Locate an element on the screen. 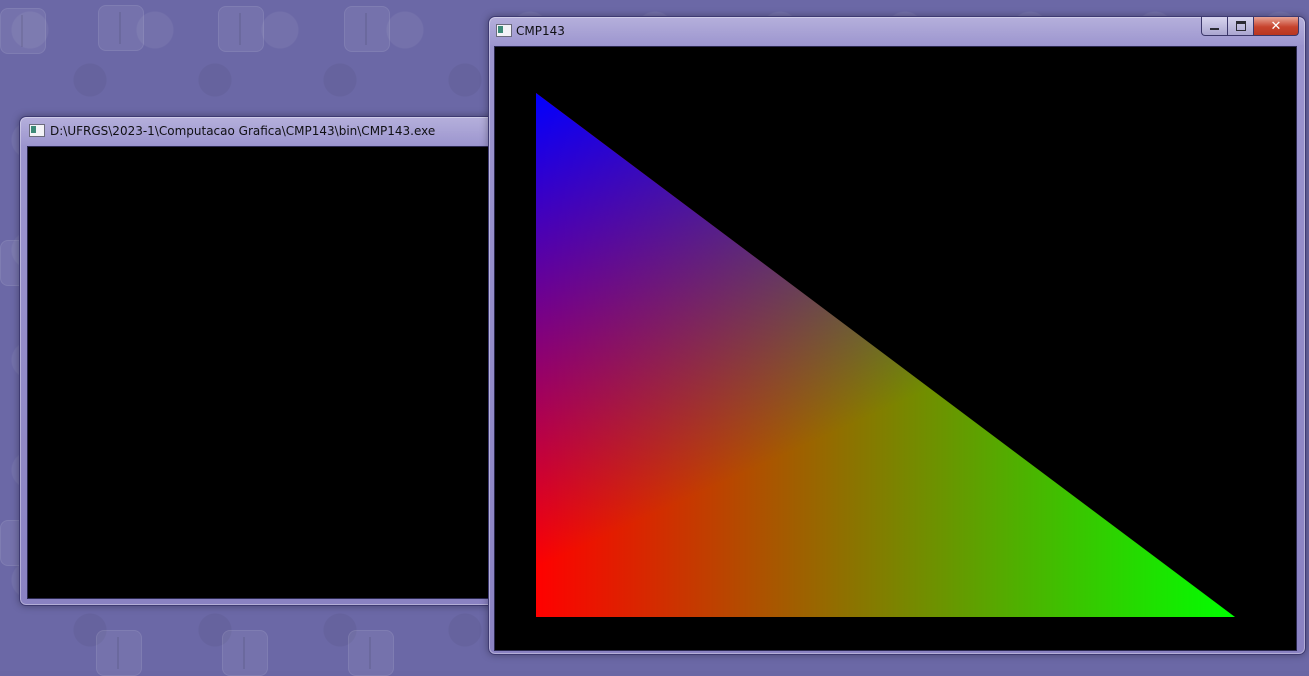 The width and height of the screenshot is (1309, 676). window-controls: ✕ is located at coordinates (1250, 27).